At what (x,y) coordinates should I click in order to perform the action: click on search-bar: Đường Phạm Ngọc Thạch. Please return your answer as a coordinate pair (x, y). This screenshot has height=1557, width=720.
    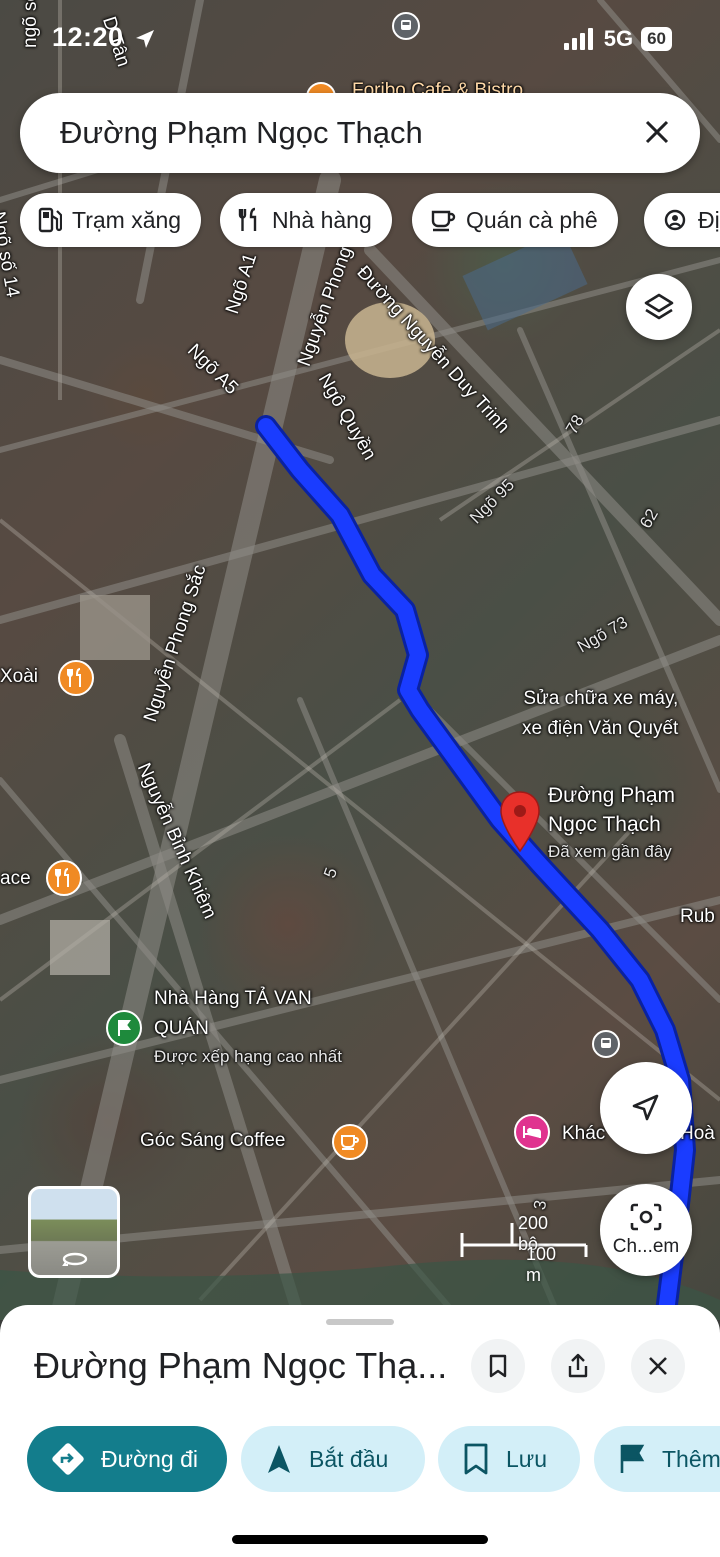
    Looking at the image, I should click on (360, 133).